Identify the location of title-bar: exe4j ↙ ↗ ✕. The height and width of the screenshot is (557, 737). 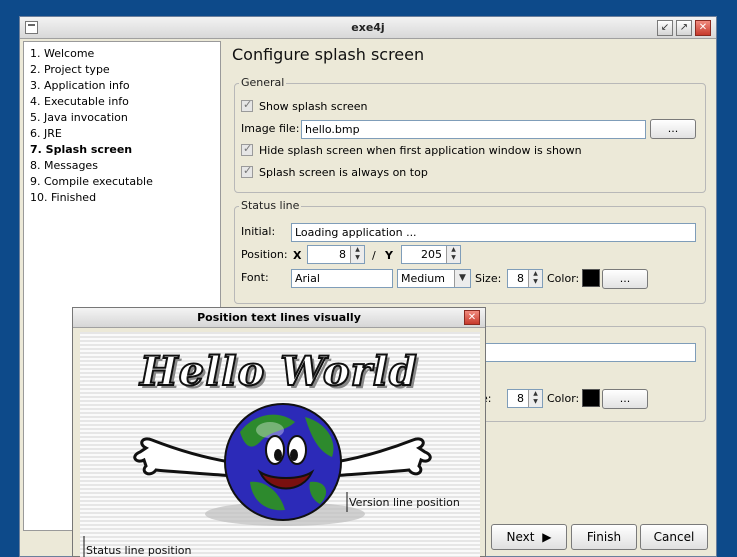
(368, 28).